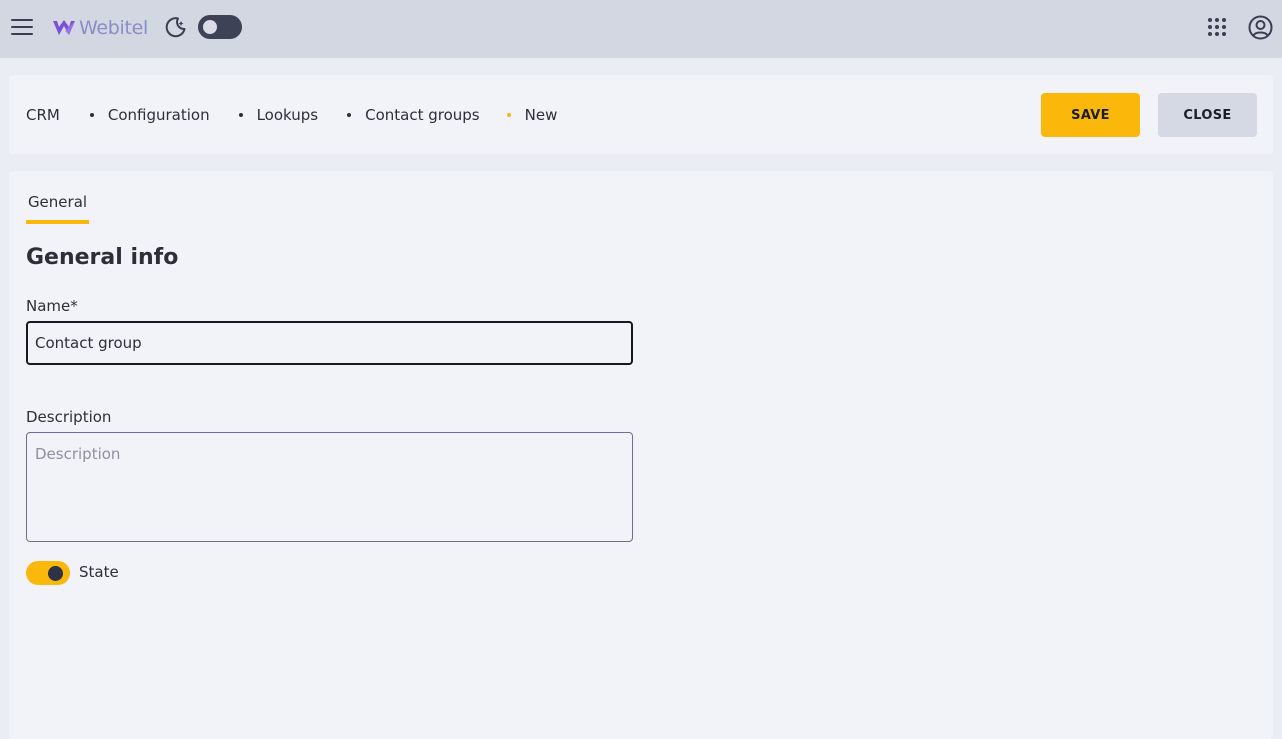 The image size is (1282, 739). I want to click on state-toggle-knob, so click(55, 573).